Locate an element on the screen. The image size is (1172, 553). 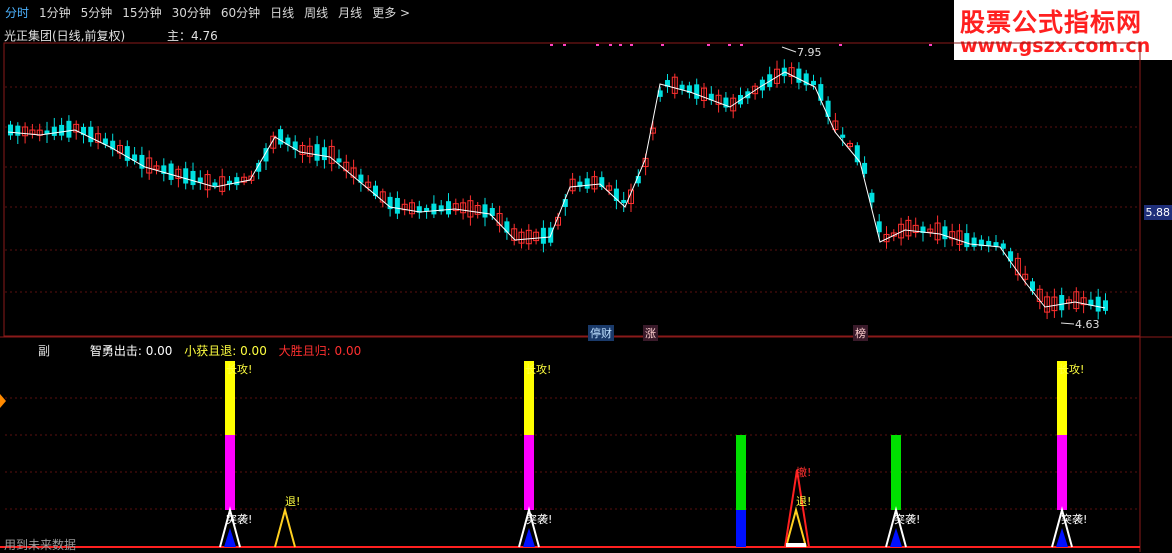
event-badge-limit-up: 涨 is located at coordinates (650, 333).